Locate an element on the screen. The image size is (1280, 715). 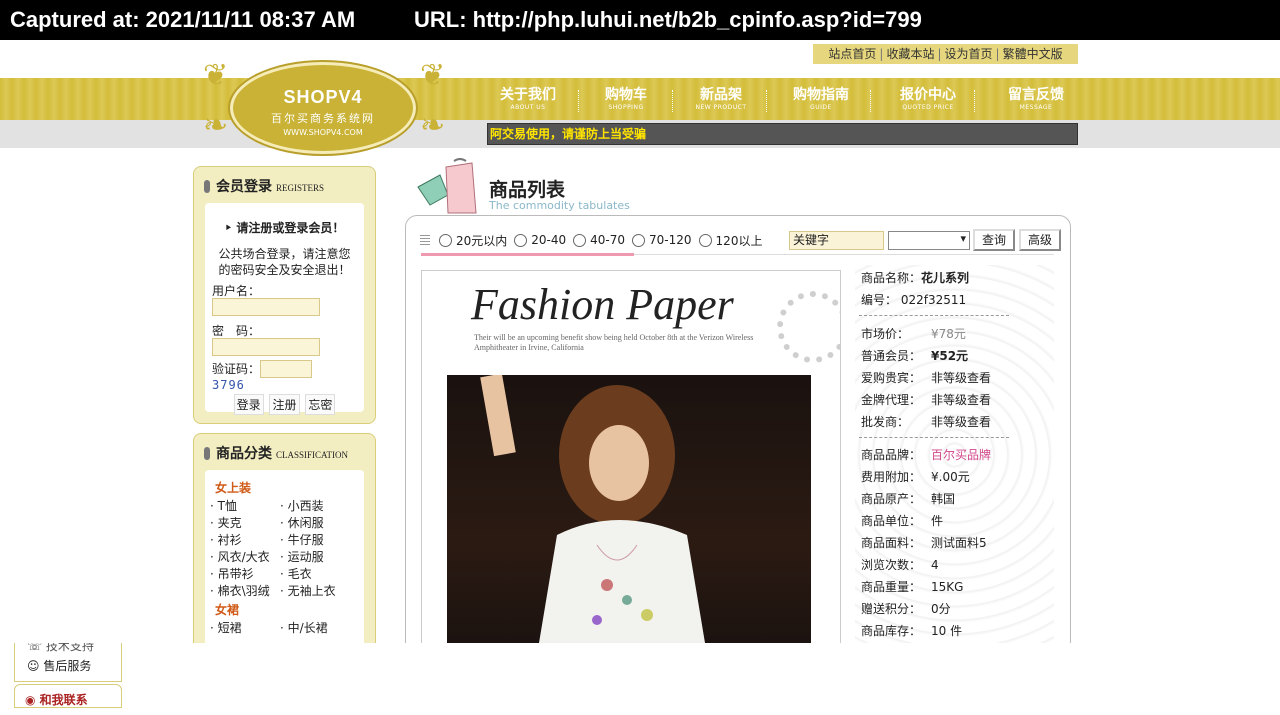
page-title-en: The commodity tabulates is located at coordinates (559, 205).